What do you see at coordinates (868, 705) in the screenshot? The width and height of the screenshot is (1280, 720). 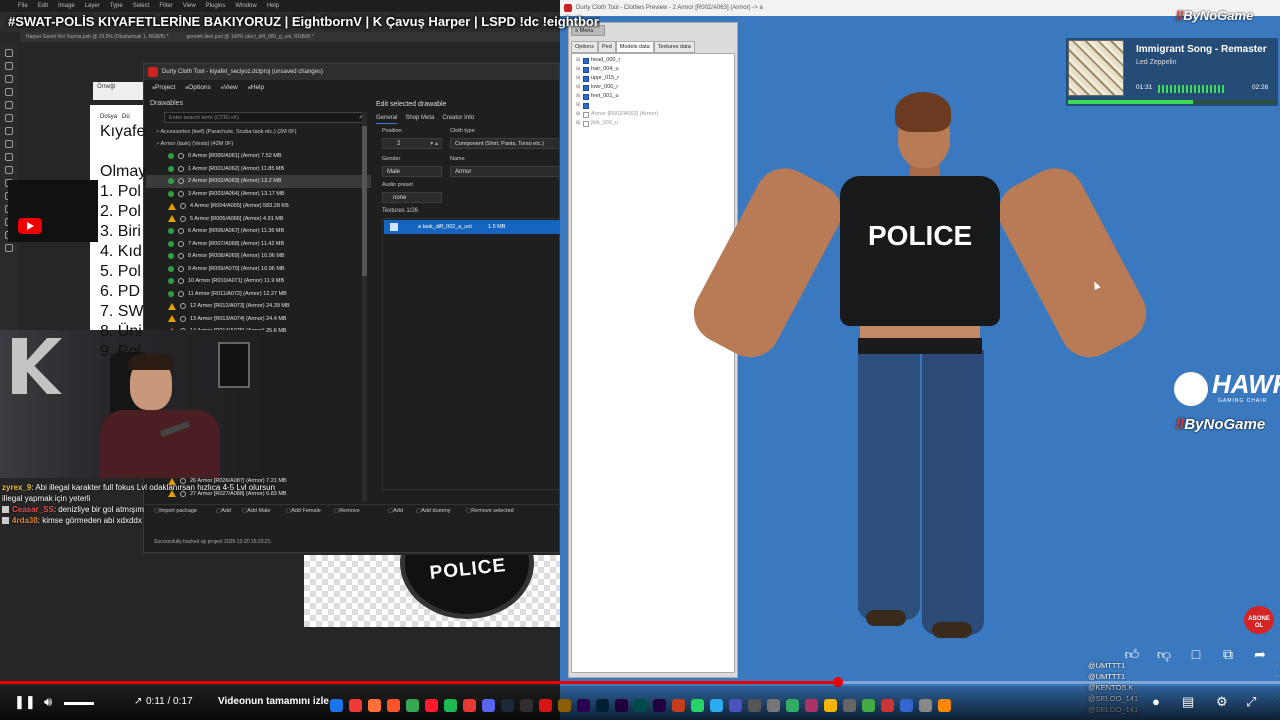 I see `taskbar-app-f-icon` at bounding box center [868, 705].